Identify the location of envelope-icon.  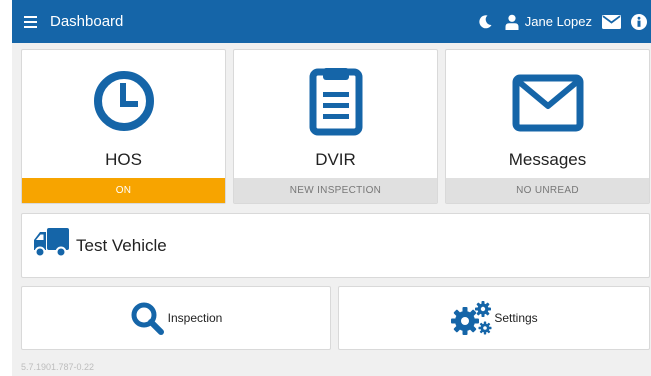
(548, 105).